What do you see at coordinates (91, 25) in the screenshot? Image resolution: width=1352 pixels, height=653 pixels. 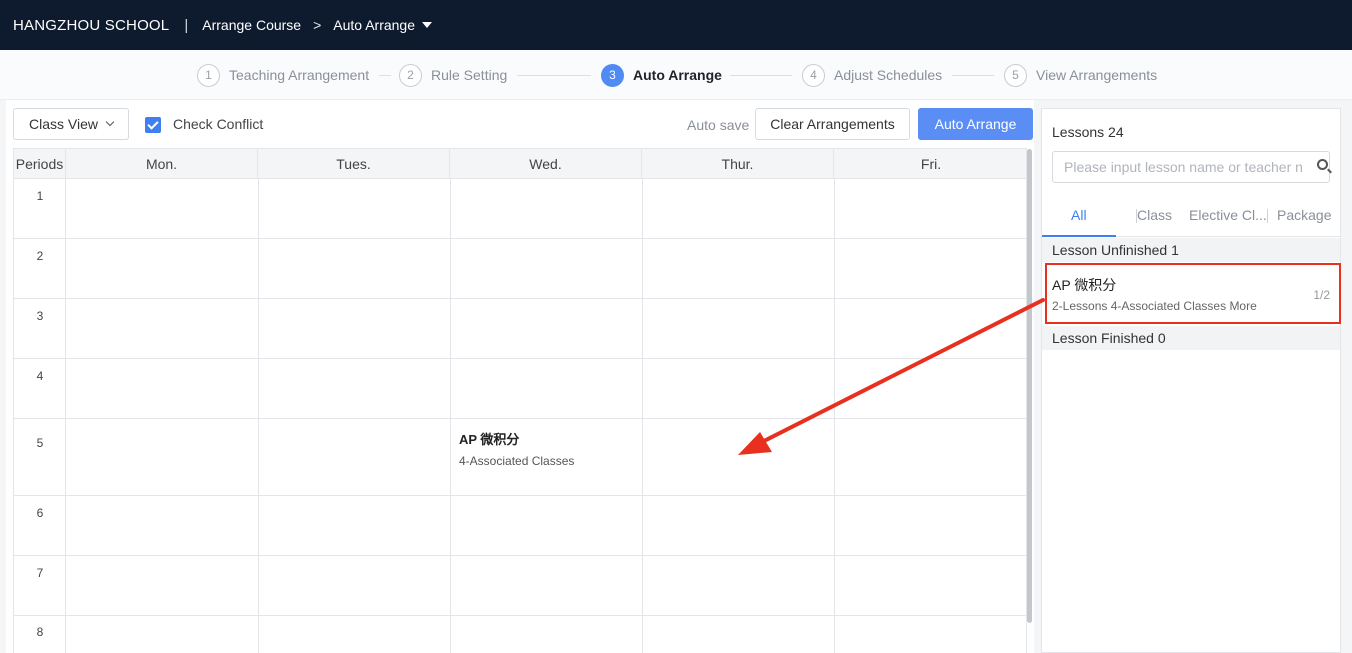 I see `school-name: HANGZHOU SCHOOL` at bounding box center [91, 25].